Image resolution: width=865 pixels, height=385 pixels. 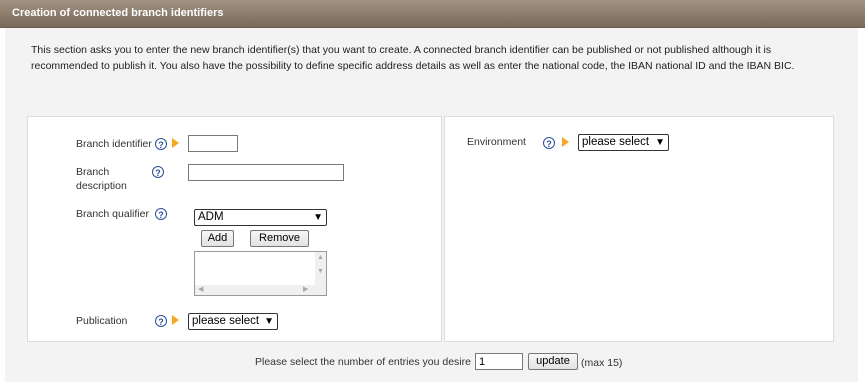 I want to click on add-qualifier-button: Add, so click(x=217, y=238).